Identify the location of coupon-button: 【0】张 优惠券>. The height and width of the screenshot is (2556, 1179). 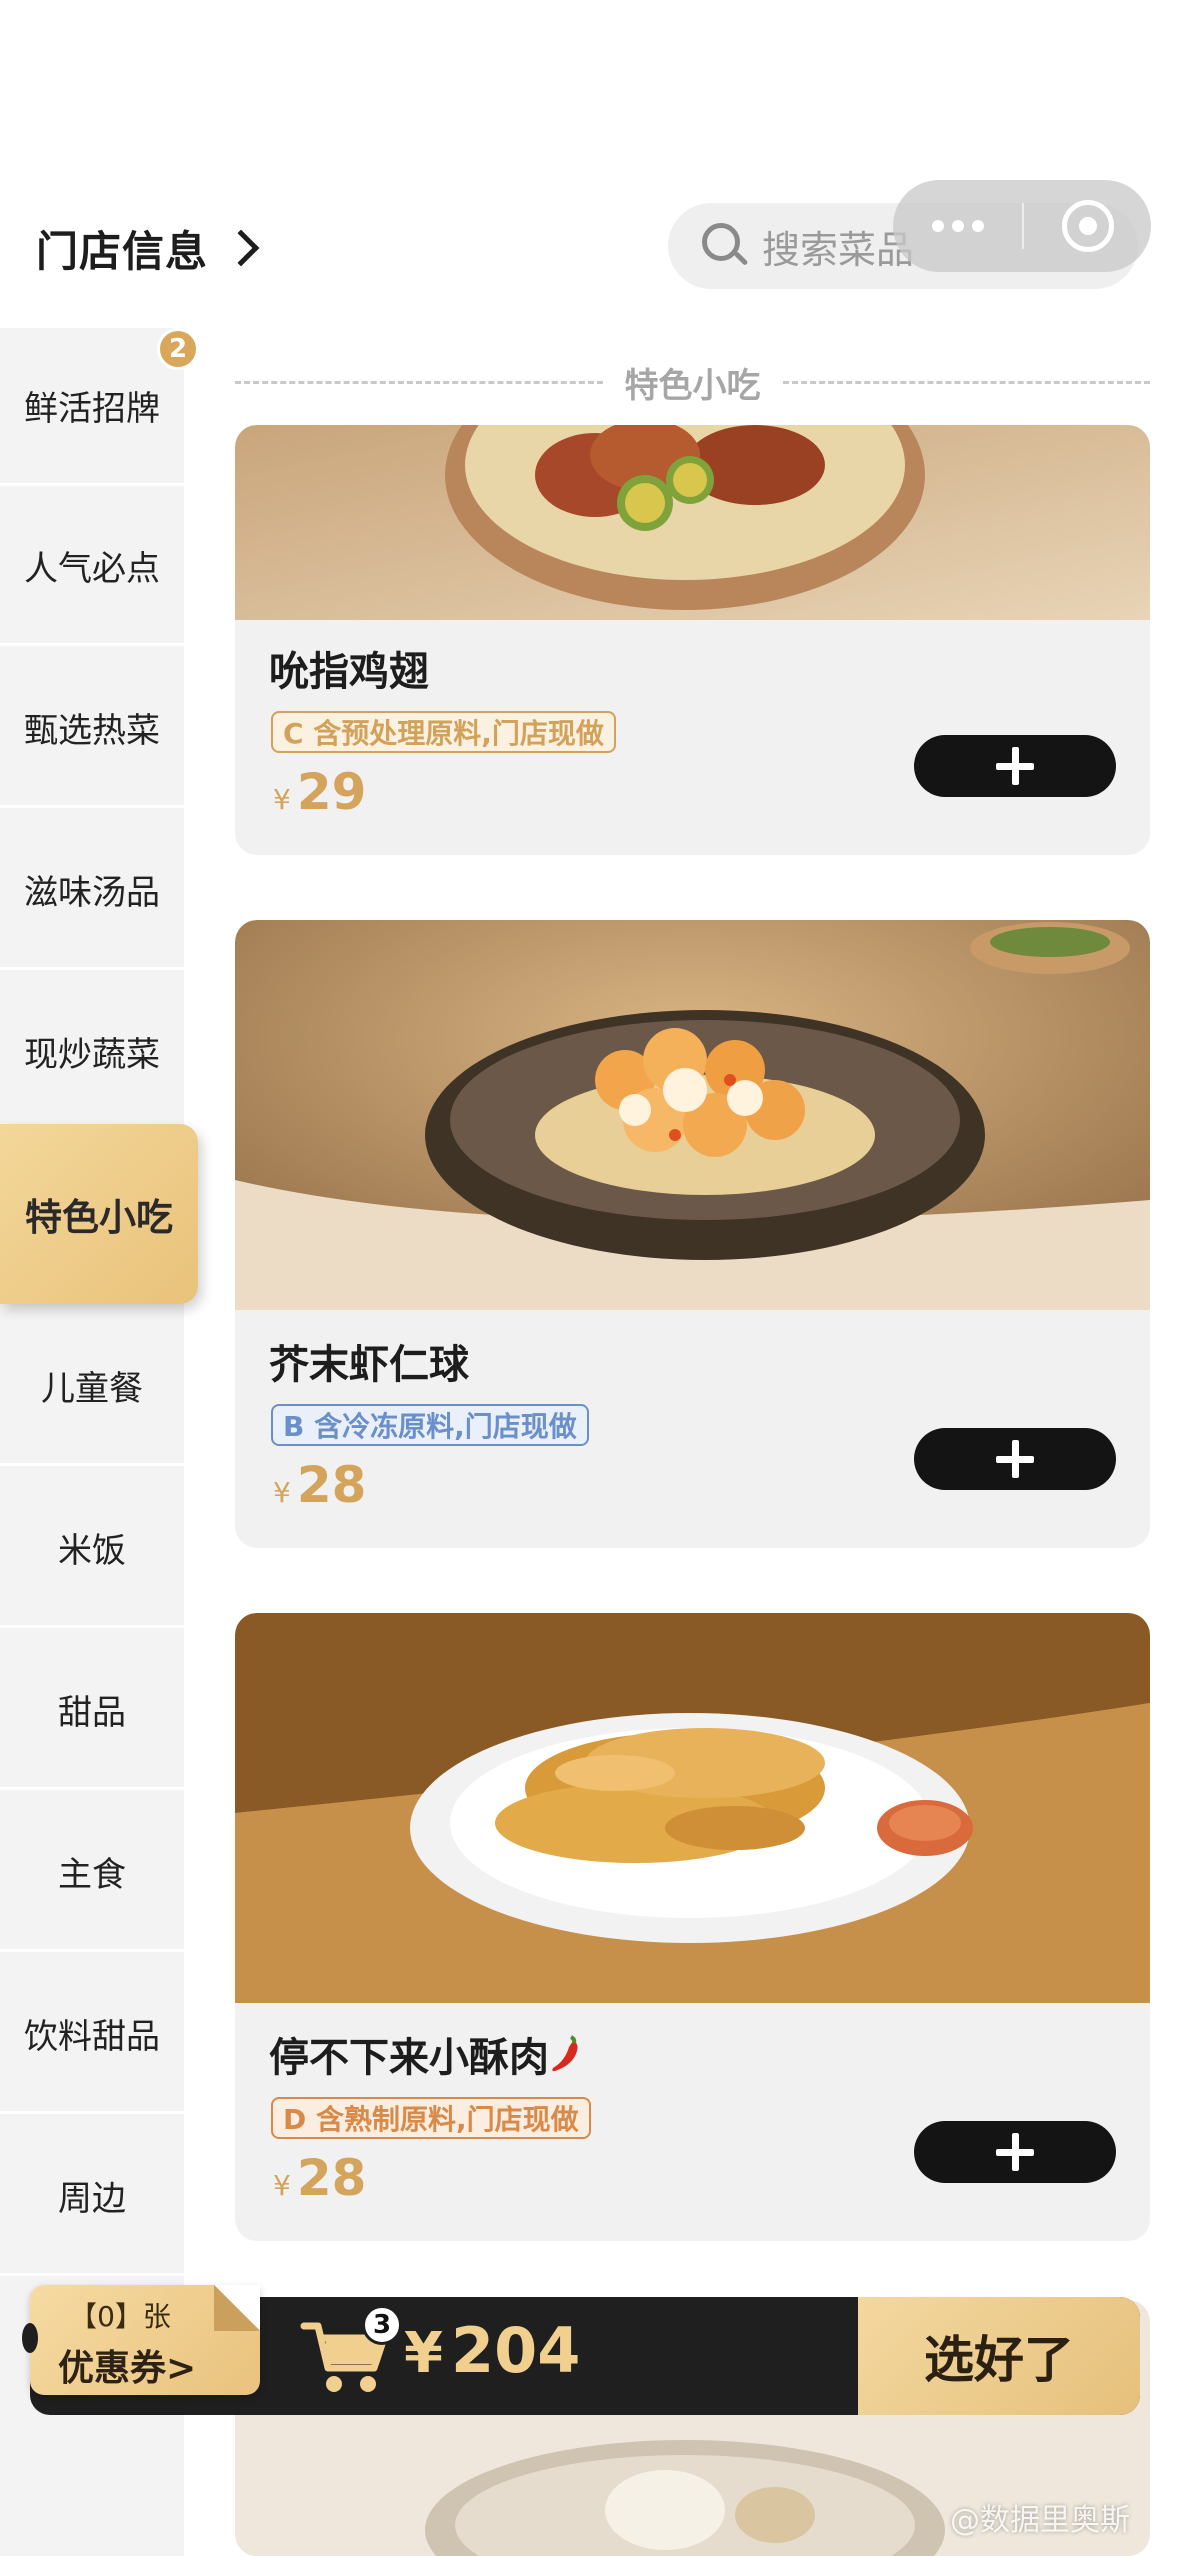
(141, 2340).